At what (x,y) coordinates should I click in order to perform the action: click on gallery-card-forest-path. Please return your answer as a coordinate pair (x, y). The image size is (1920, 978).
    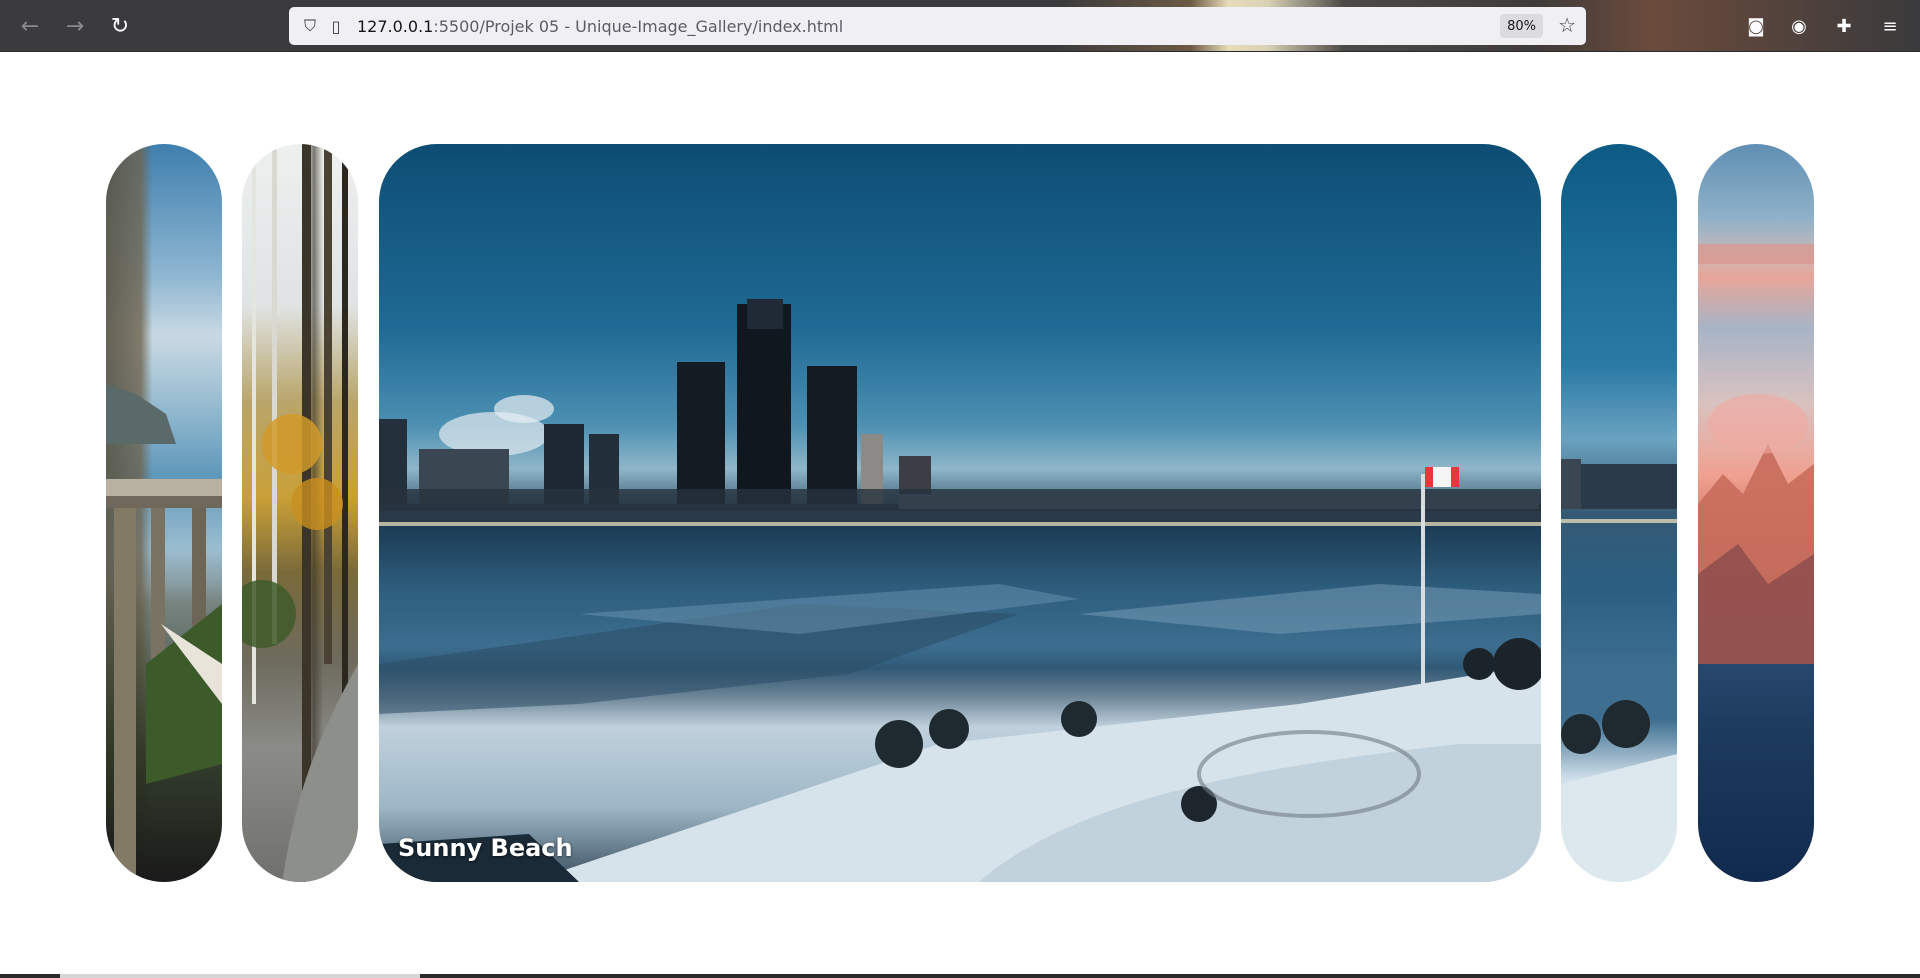
    Looking at the image, I should click on (300, 513).